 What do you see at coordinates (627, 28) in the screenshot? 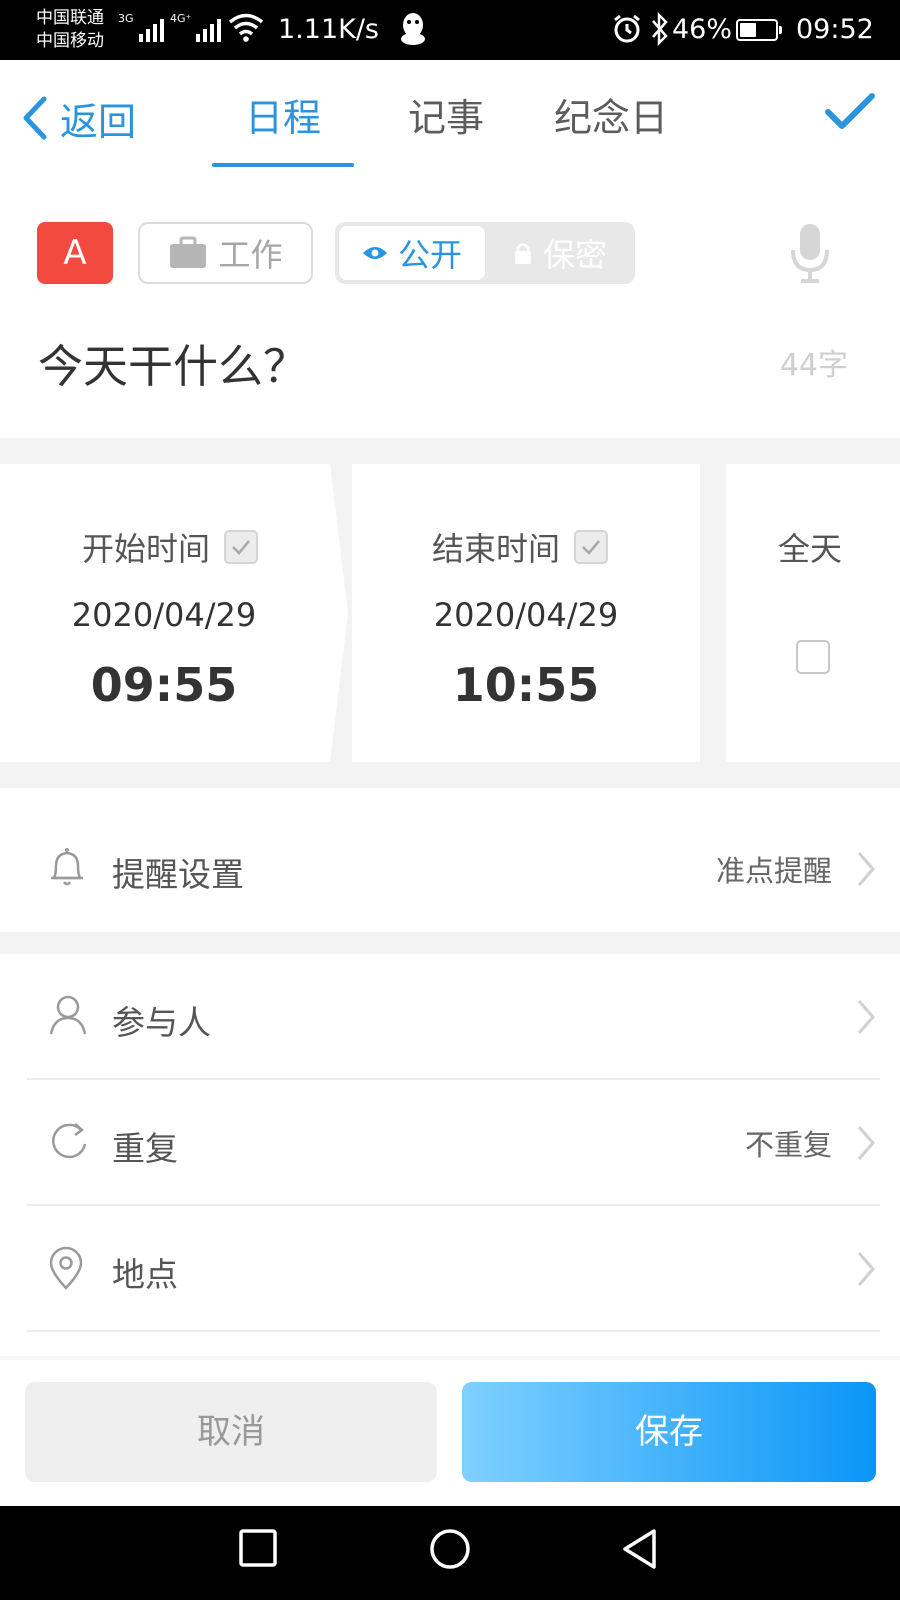
I see `alarm-icon` at bounding box center [627, 28].